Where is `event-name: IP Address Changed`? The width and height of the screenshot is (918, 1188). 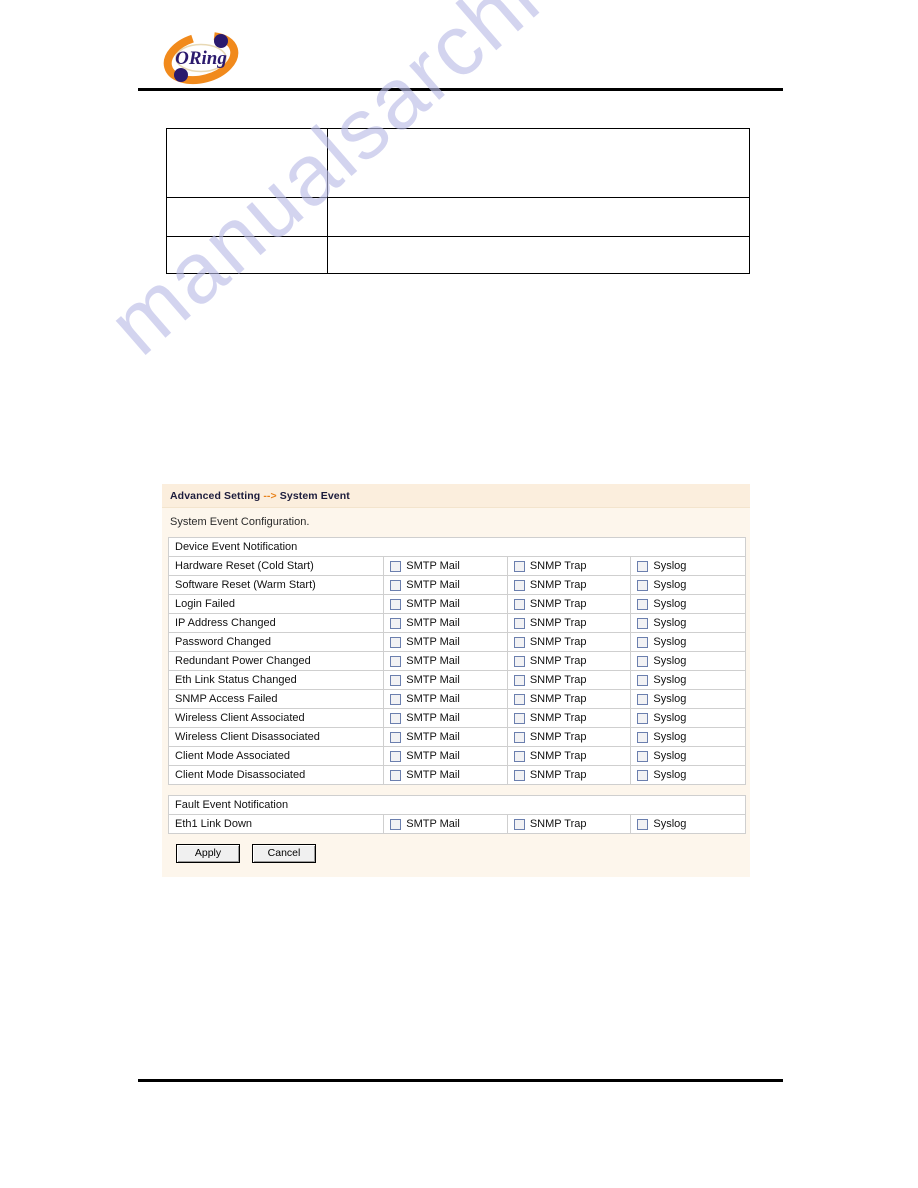
event-name: IP Address Changed is located at coordinates (277, 623).